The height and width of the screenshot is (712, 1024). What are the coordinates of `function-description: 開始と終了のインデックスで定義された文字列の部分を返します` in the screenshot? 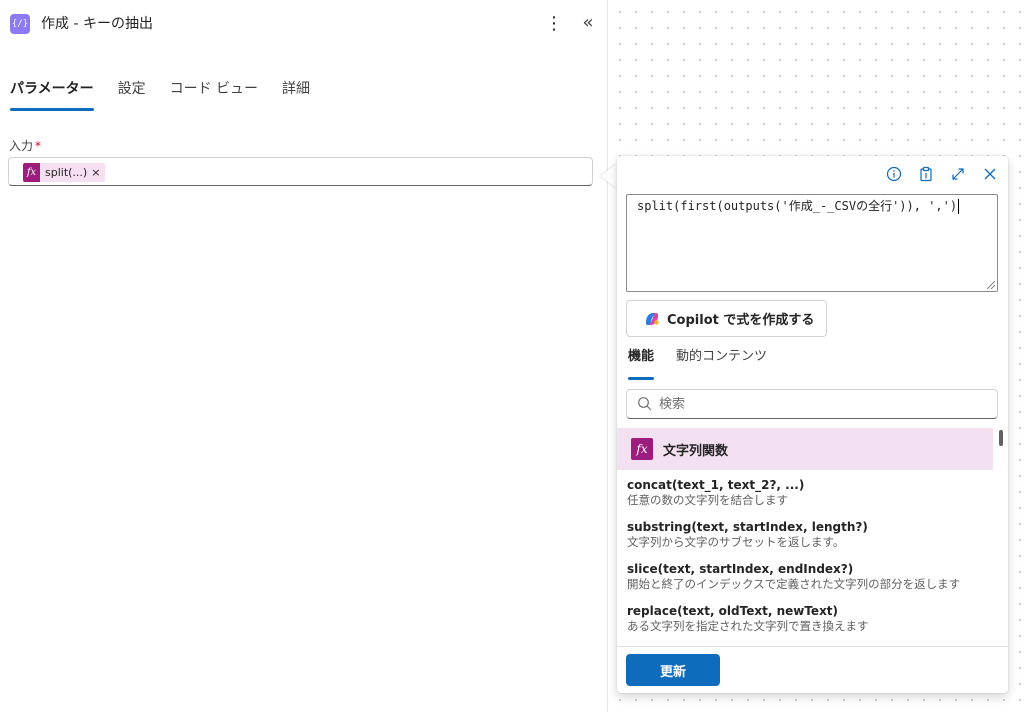 It's located at (794, 584).